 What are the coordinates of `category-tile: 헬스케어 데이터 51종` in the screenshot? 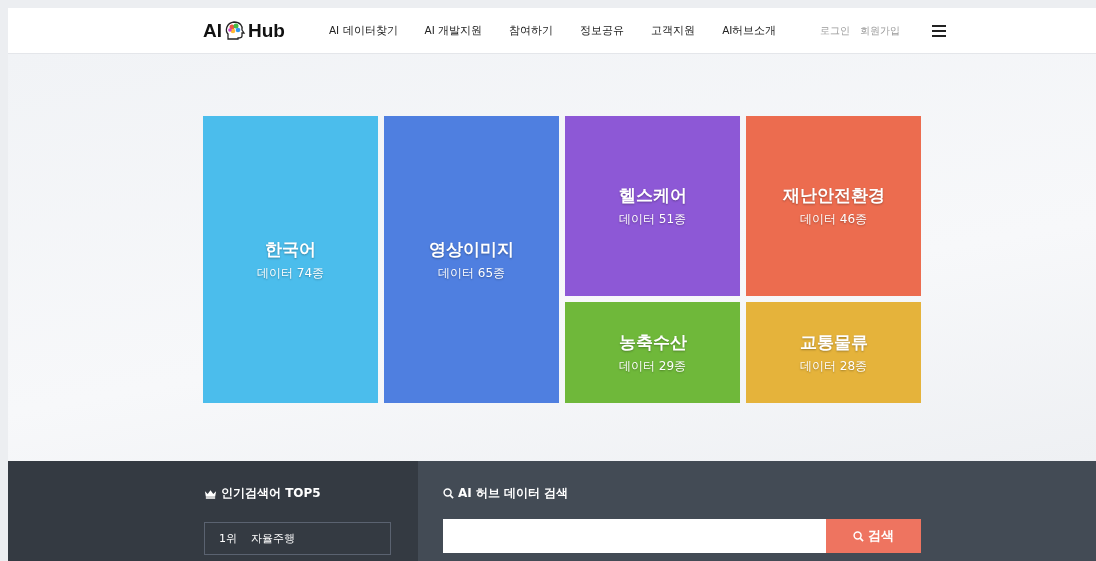 It's located at (652, 206).